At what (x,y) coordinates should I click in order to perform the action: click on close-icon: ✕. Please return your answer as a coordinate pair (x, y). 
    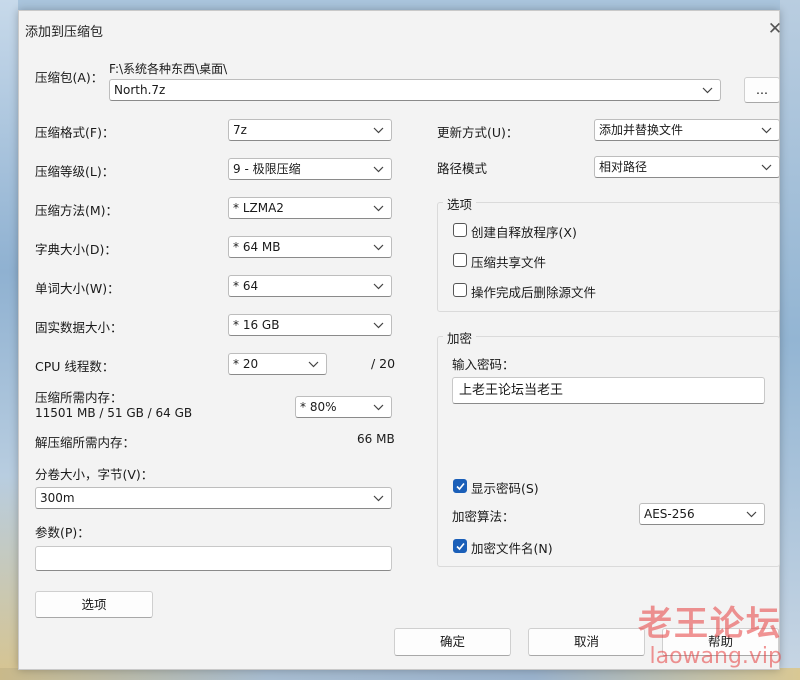
    Looking at the image, I should click on (775, 29).